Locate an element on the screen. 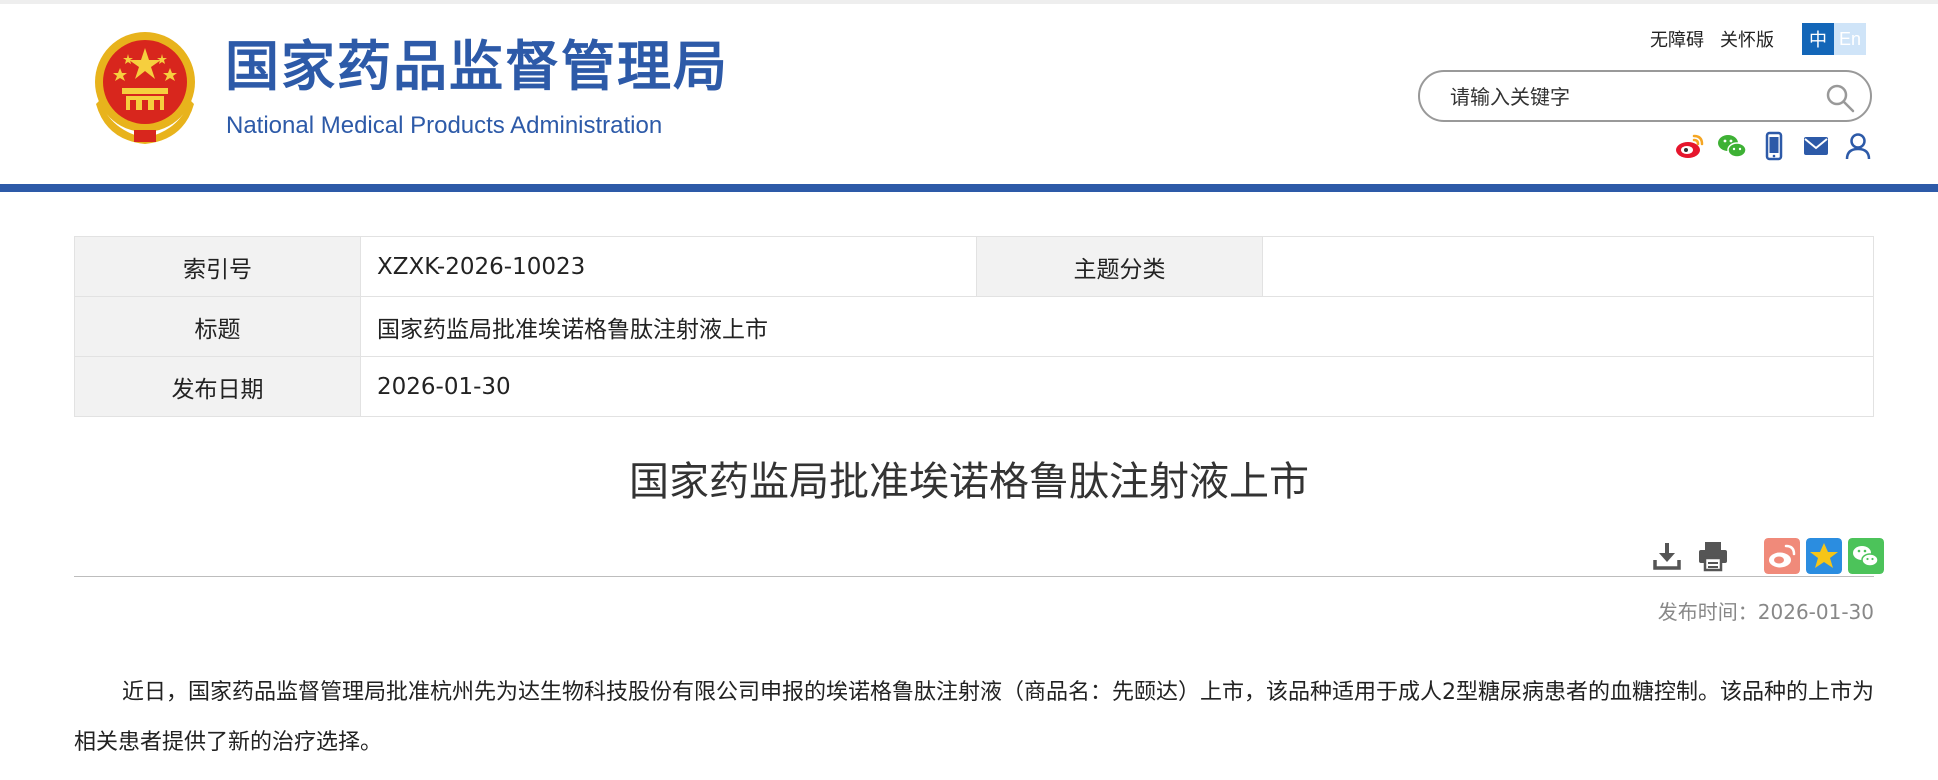 Image resolution: width=1938 pixels, height=780 pixels. language-switch: 中 En is located at coordinates (1834, 39).